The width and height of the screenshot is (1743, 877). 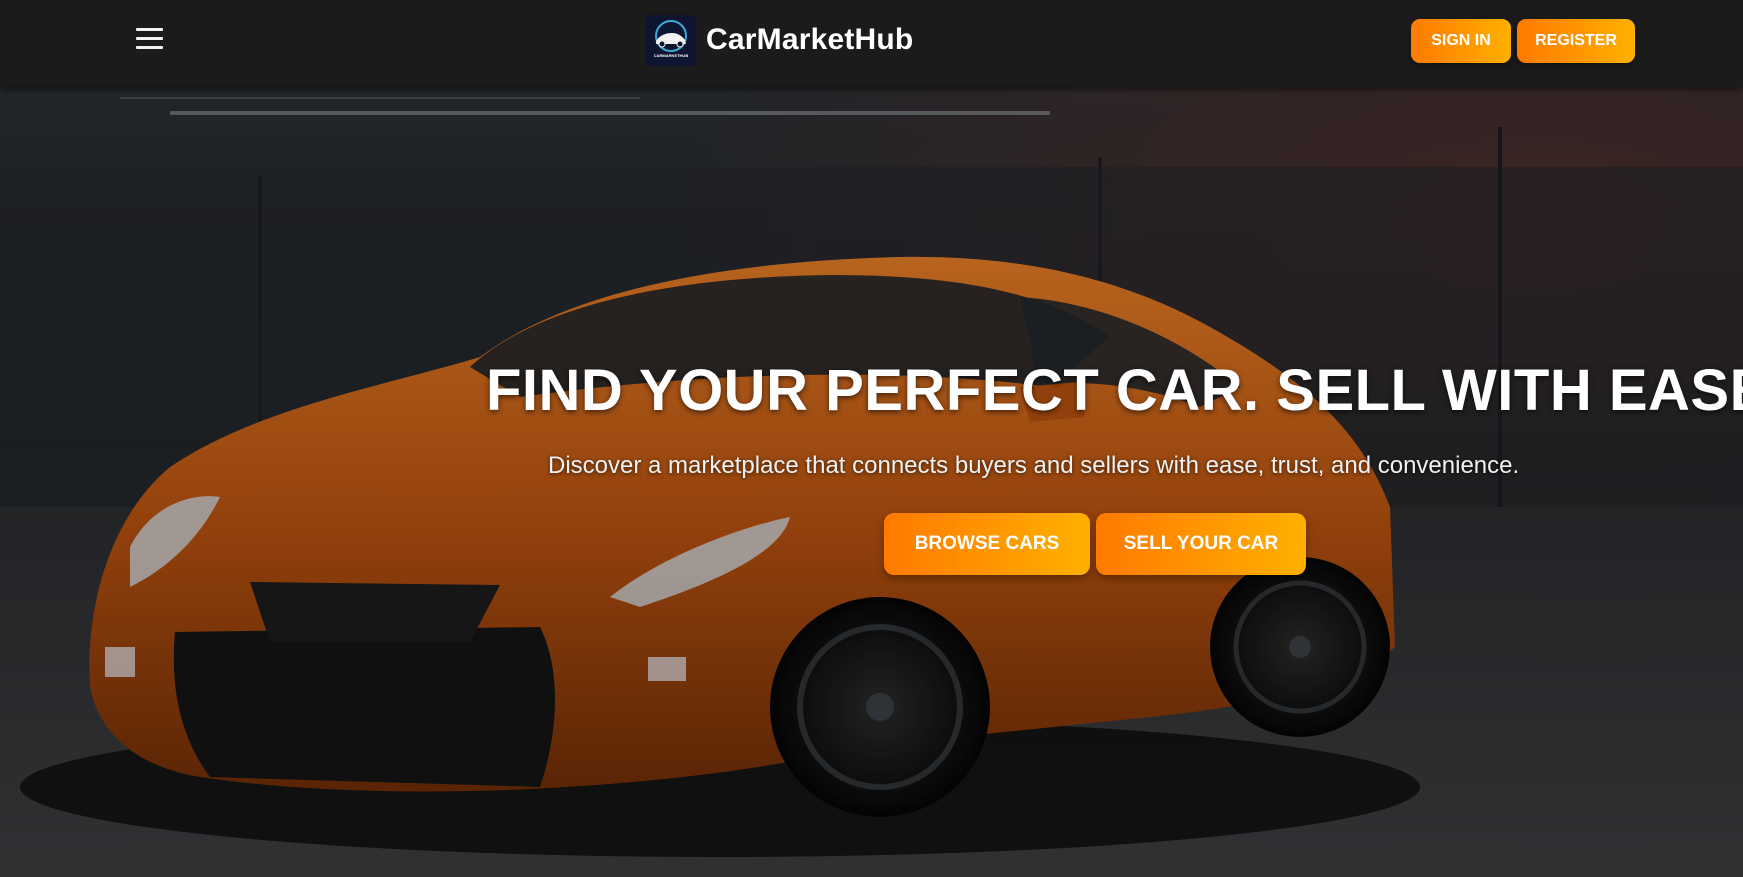 What do you see at coordinates (1114, 390) in the screenshot?
I see `hero-title: FIND YOUR PERFECT CAR. SELL WITH EASE.` at bounding box center [1114, 390].